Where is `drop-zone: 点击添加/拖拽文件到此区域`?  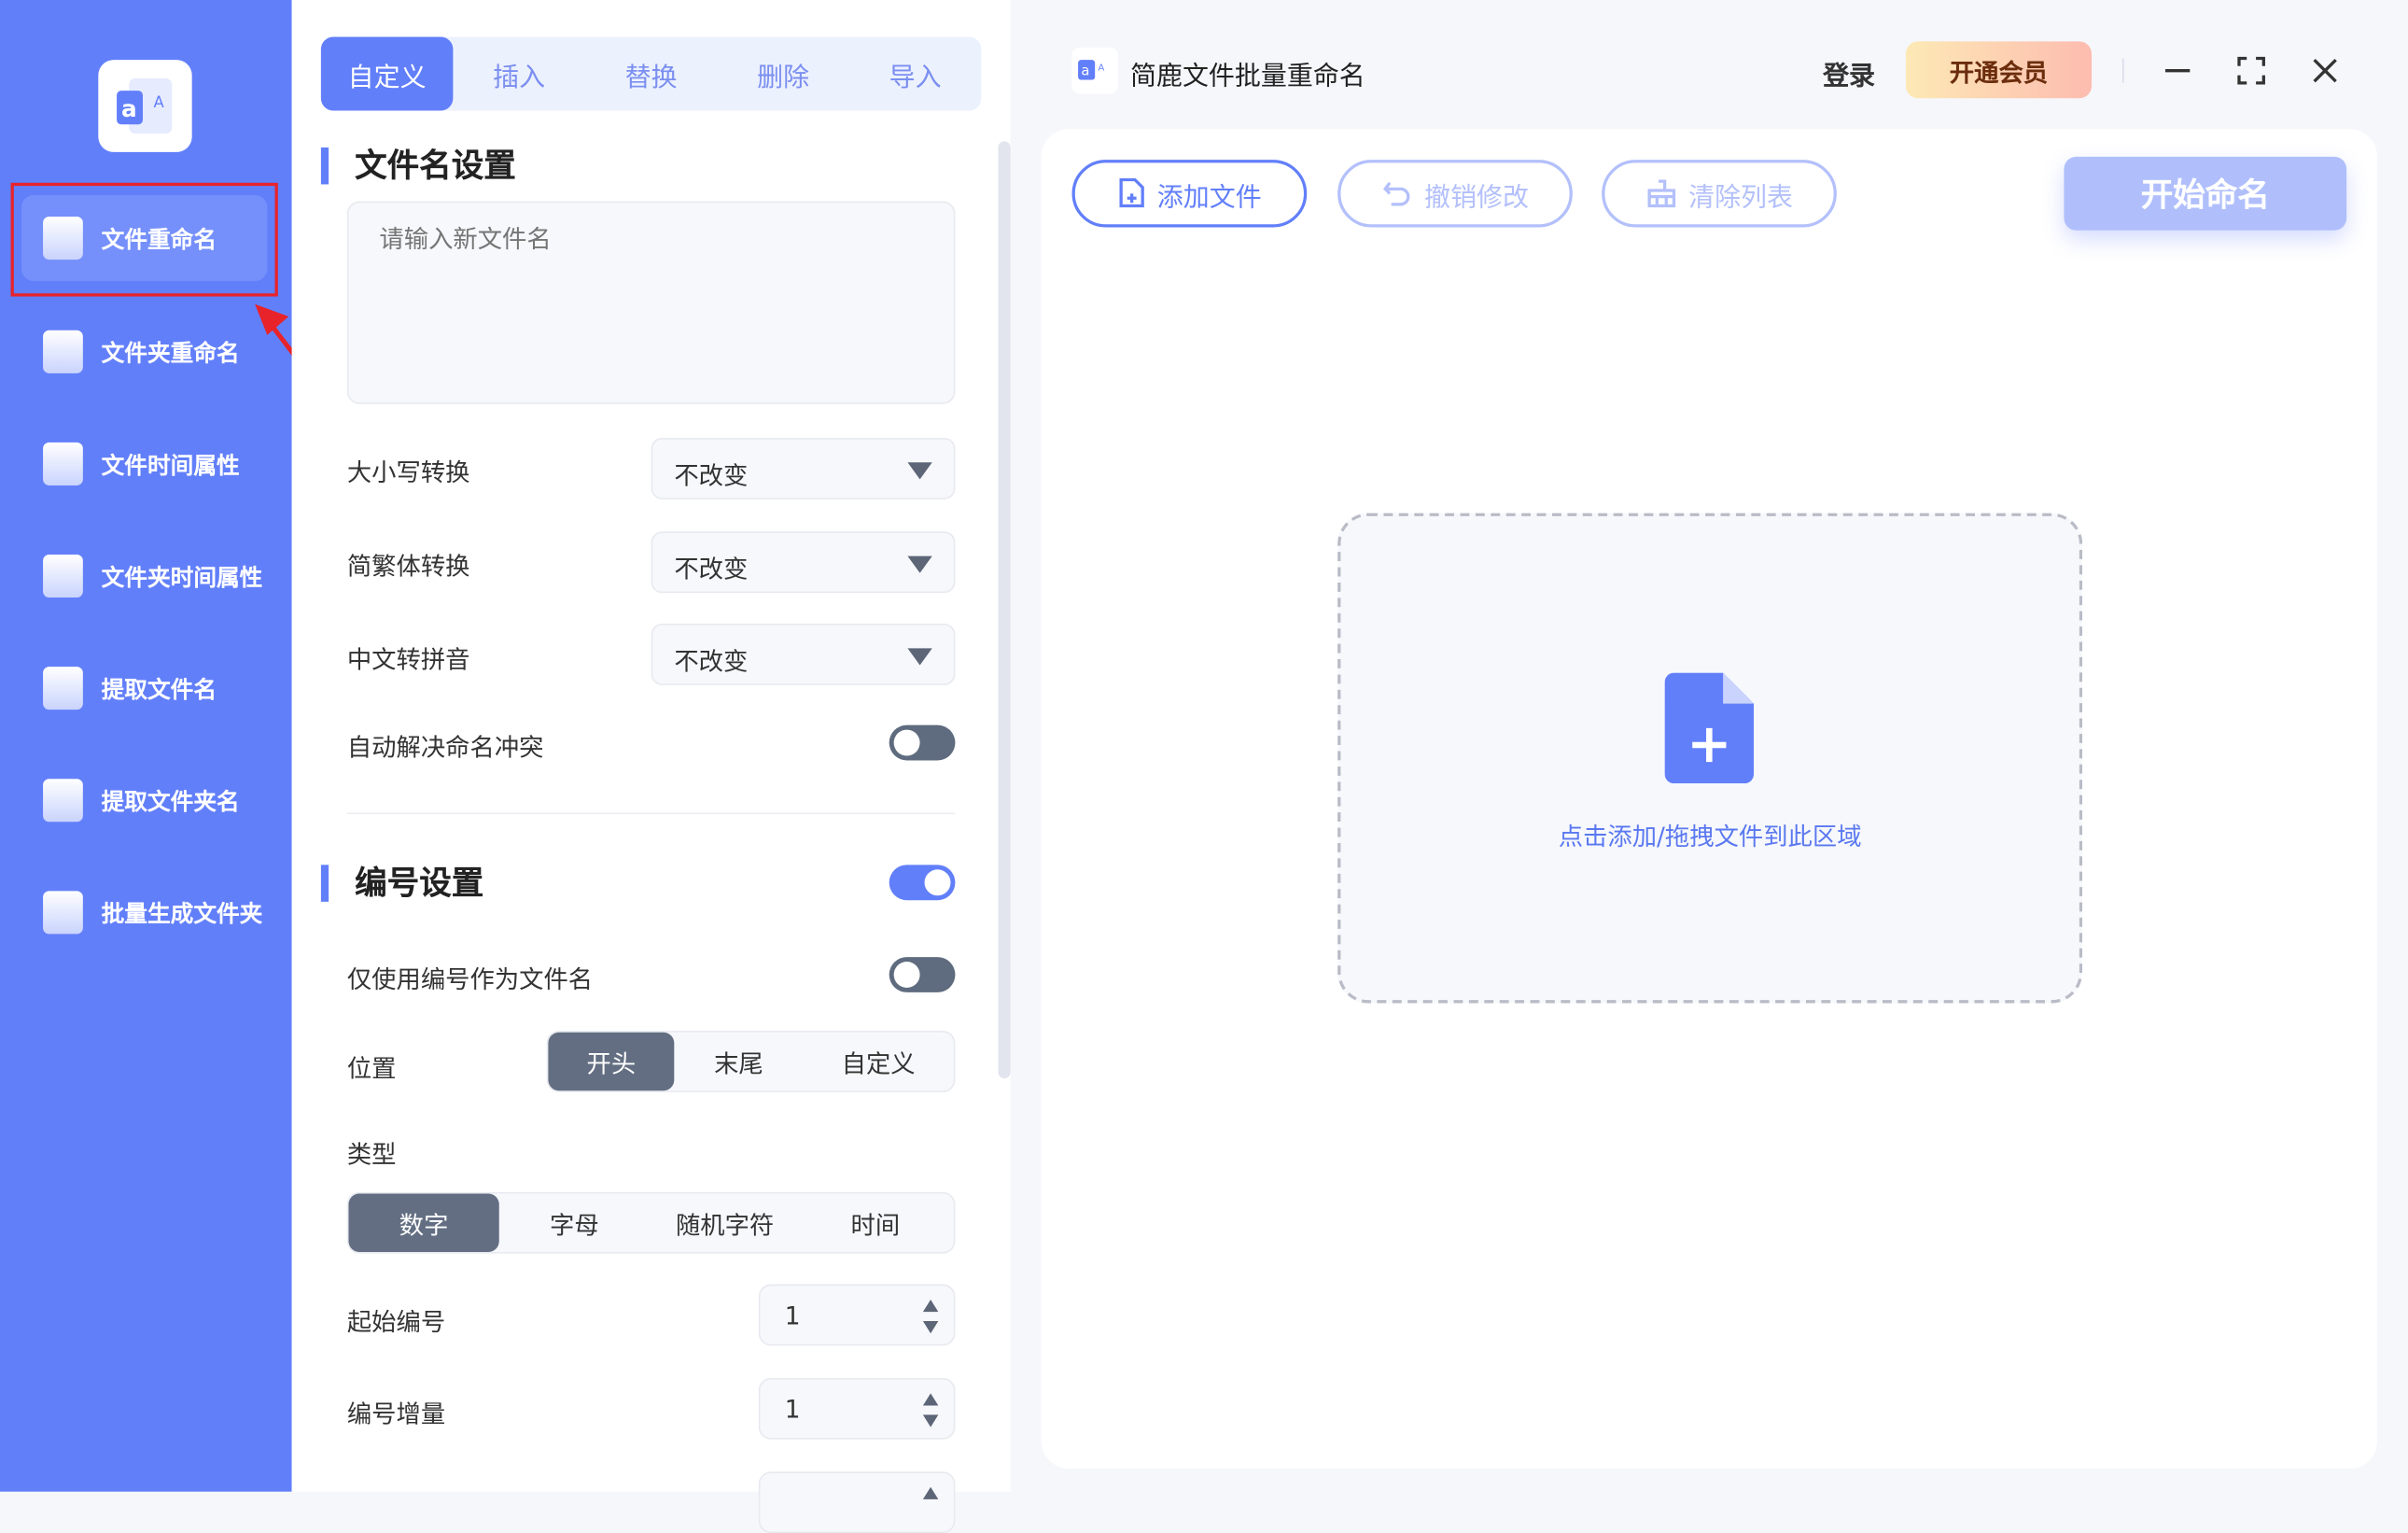 drop-zone: 点击添加/拖拽文件到此区域 is located at coordinates (1710, 759).